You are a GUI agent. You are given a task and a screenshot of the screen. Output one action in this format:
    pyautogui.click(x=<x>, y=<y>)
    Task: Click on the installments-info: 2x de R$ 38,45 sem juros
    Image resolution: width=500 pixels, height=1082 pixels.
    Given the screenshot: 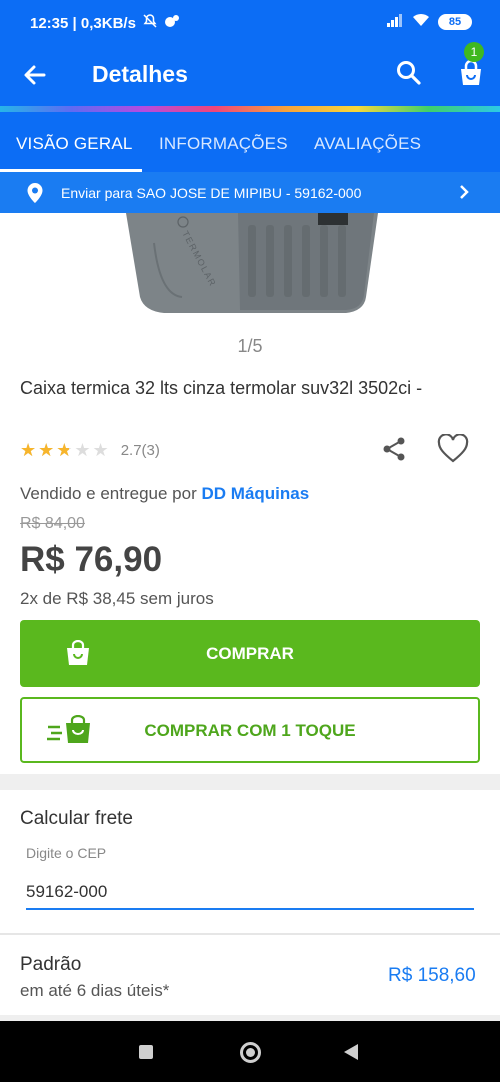 What is the action you would take?
    pyautogui.click(x=117, y=598)
    